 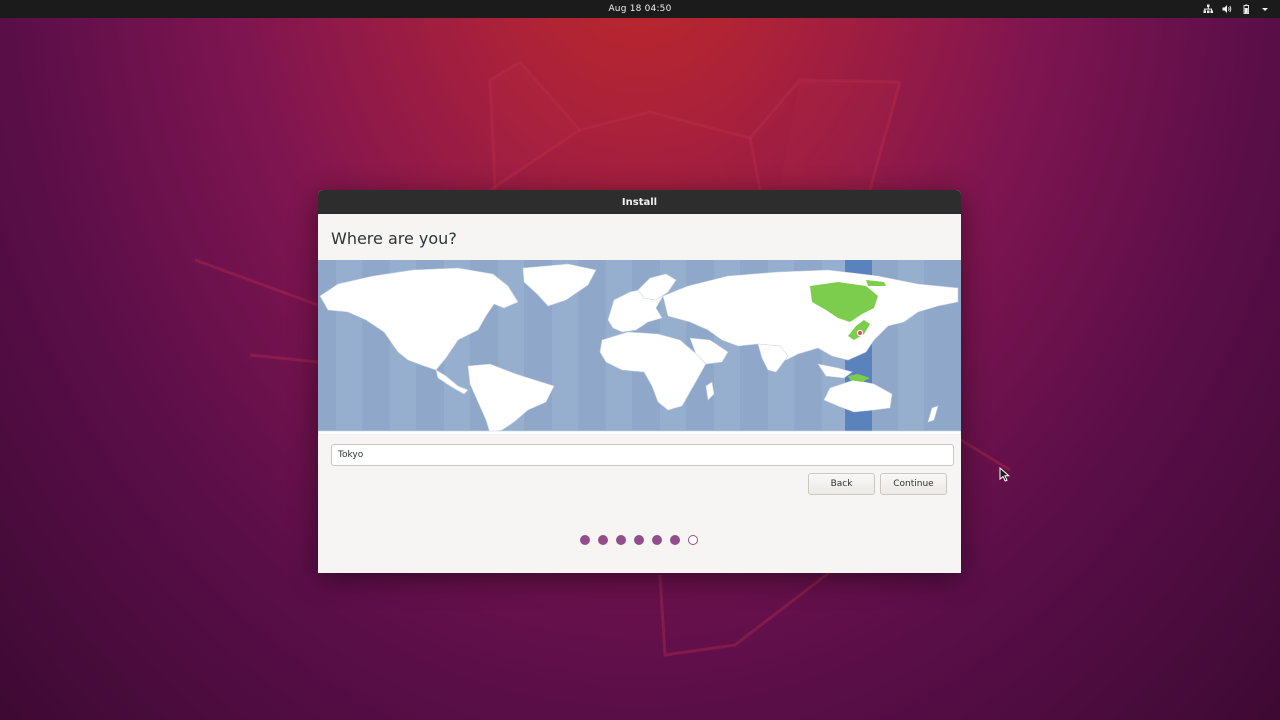 What do you see at coordinates (693, 540) in the screenshot?
I see `progress-dot-current` at bounding box center [693, 540].